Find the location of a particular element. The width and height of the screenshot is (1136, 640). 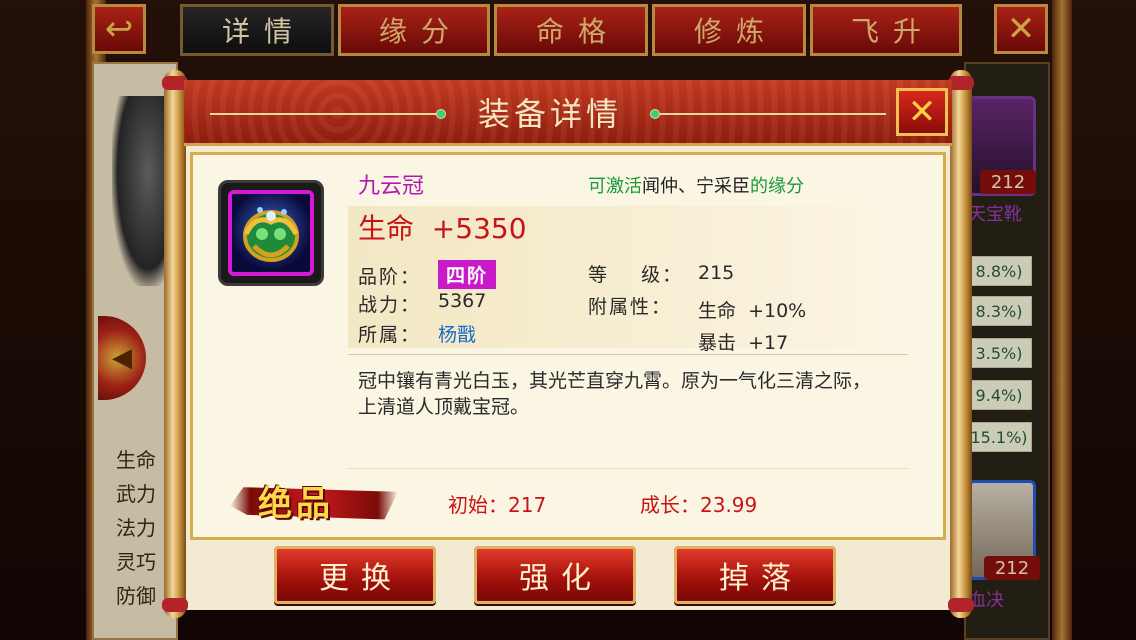

owner-value: 杨戬 is located at coordinates (457, 335).